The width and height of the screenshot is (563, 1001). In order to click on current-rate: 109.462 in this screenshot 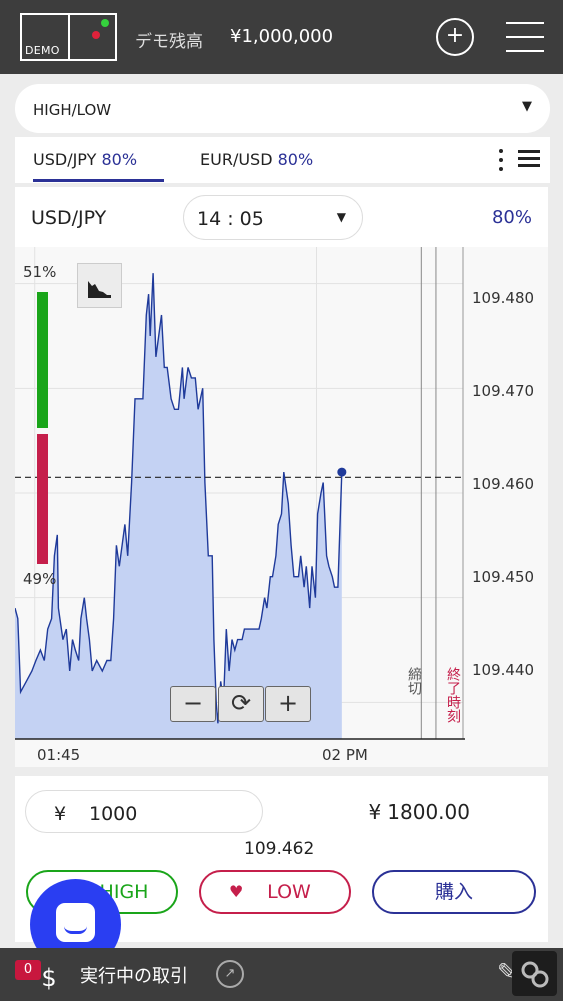, I will do `click(279, 849)`.